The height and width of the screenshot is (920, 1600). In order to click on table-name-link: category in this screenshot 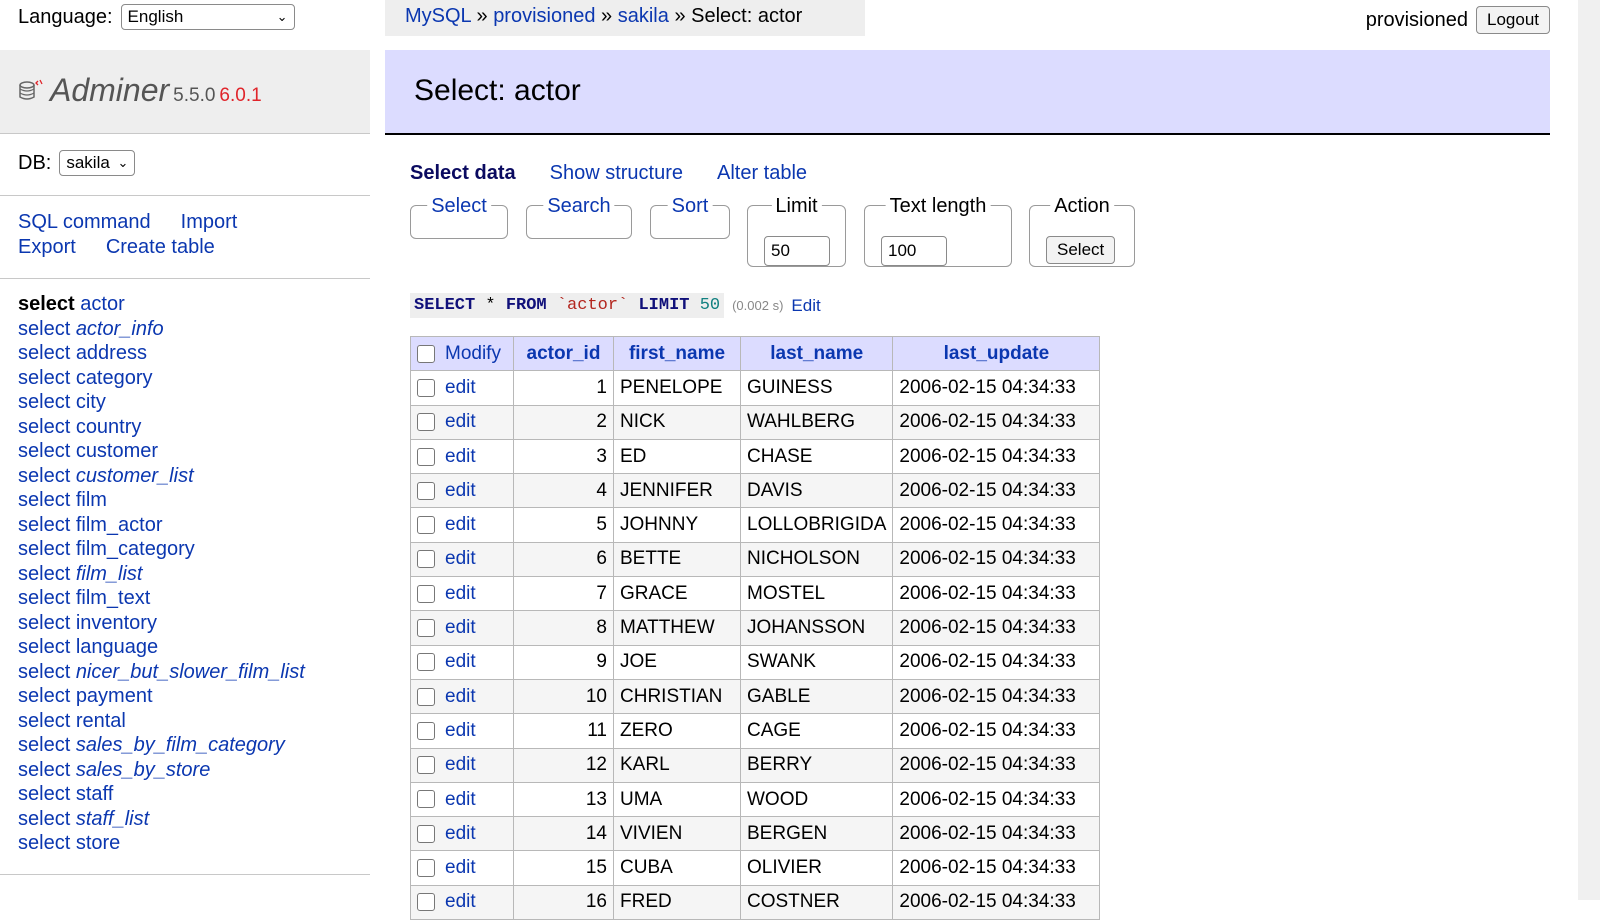, I will do `click(114, 378)`.